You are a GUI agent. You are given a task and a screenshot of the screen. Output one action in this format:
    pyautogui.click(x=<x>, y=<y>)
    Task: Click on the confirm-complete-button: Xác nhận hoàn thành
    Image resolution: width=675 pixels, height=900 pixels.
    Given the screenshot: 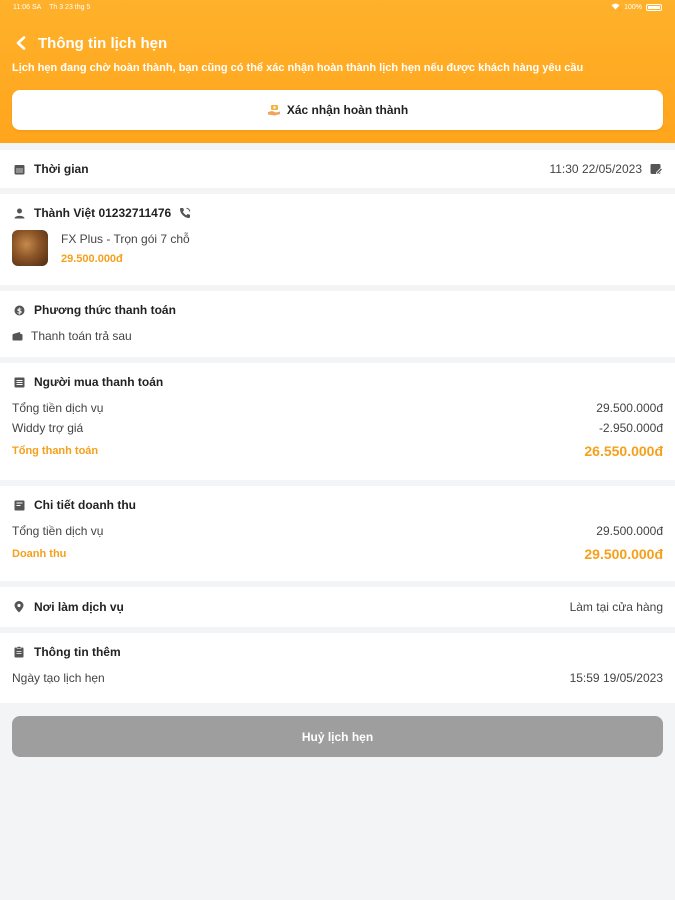 What is the action you would take?
    pyautogui.click(x=337, y=110)
    